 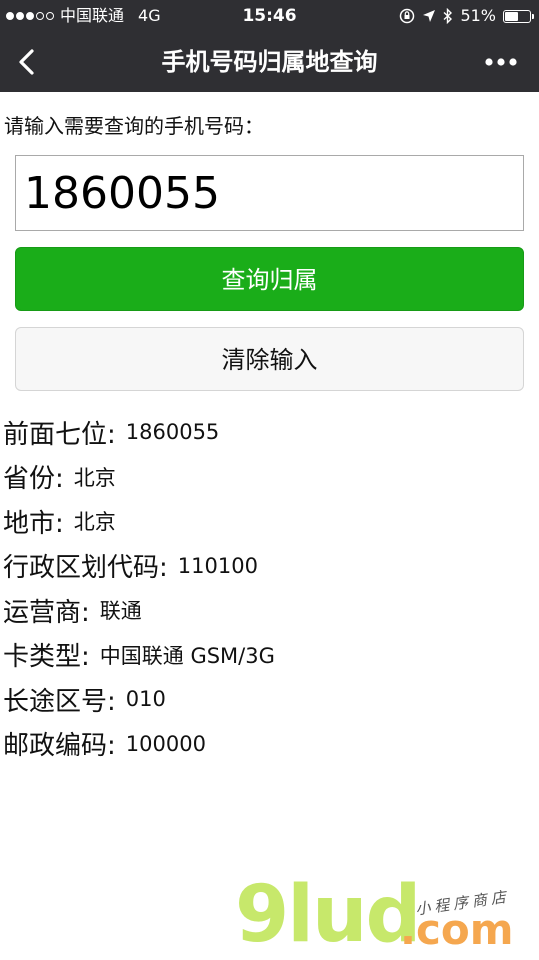 I want to click on result-row-carrier: 运营商: 联通, so click(x=139, y=610).